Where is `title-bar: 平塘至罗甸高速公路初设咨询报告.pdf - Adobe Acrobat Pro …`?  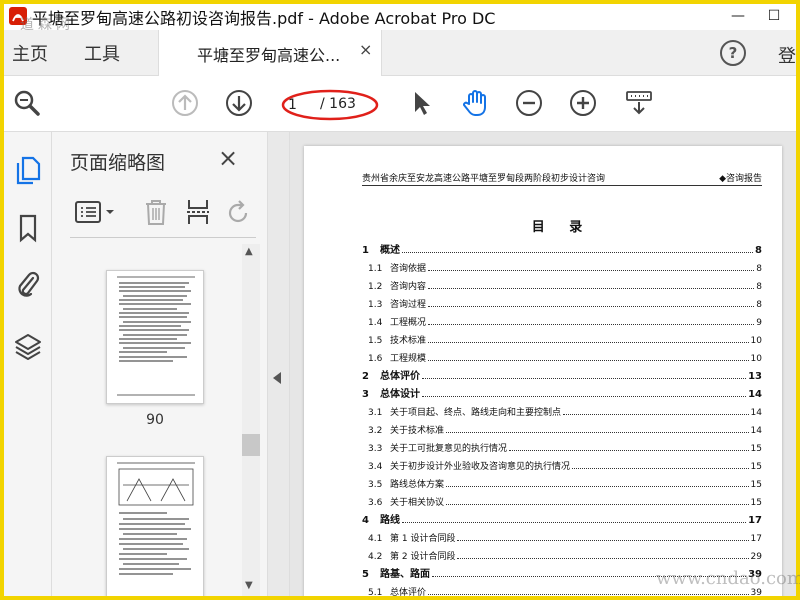 title-bar: 平塘至罗甸高速公路初设咨询报告.pdf - Adobe Acrobat Pro … is located at coordinates (400, 18).